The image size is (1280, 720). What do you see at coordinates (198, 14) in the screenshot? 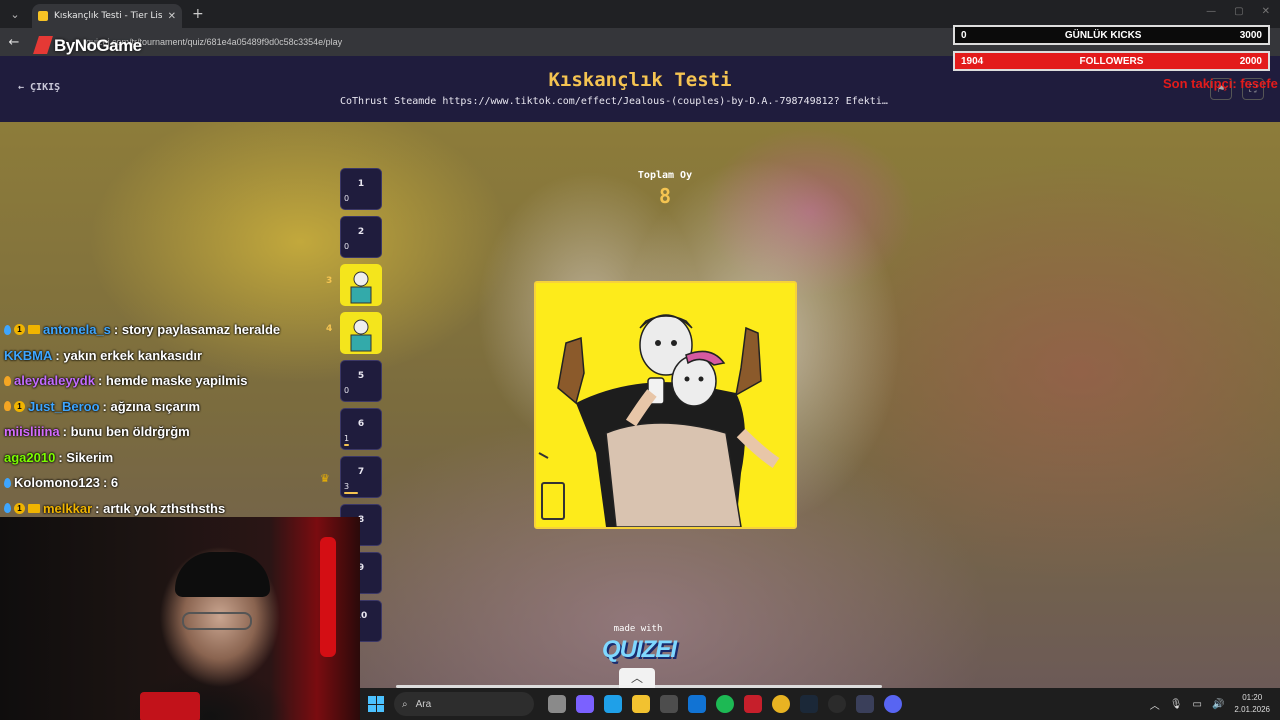
I see `new-tab-button: +` at bounding box center [198, 14].